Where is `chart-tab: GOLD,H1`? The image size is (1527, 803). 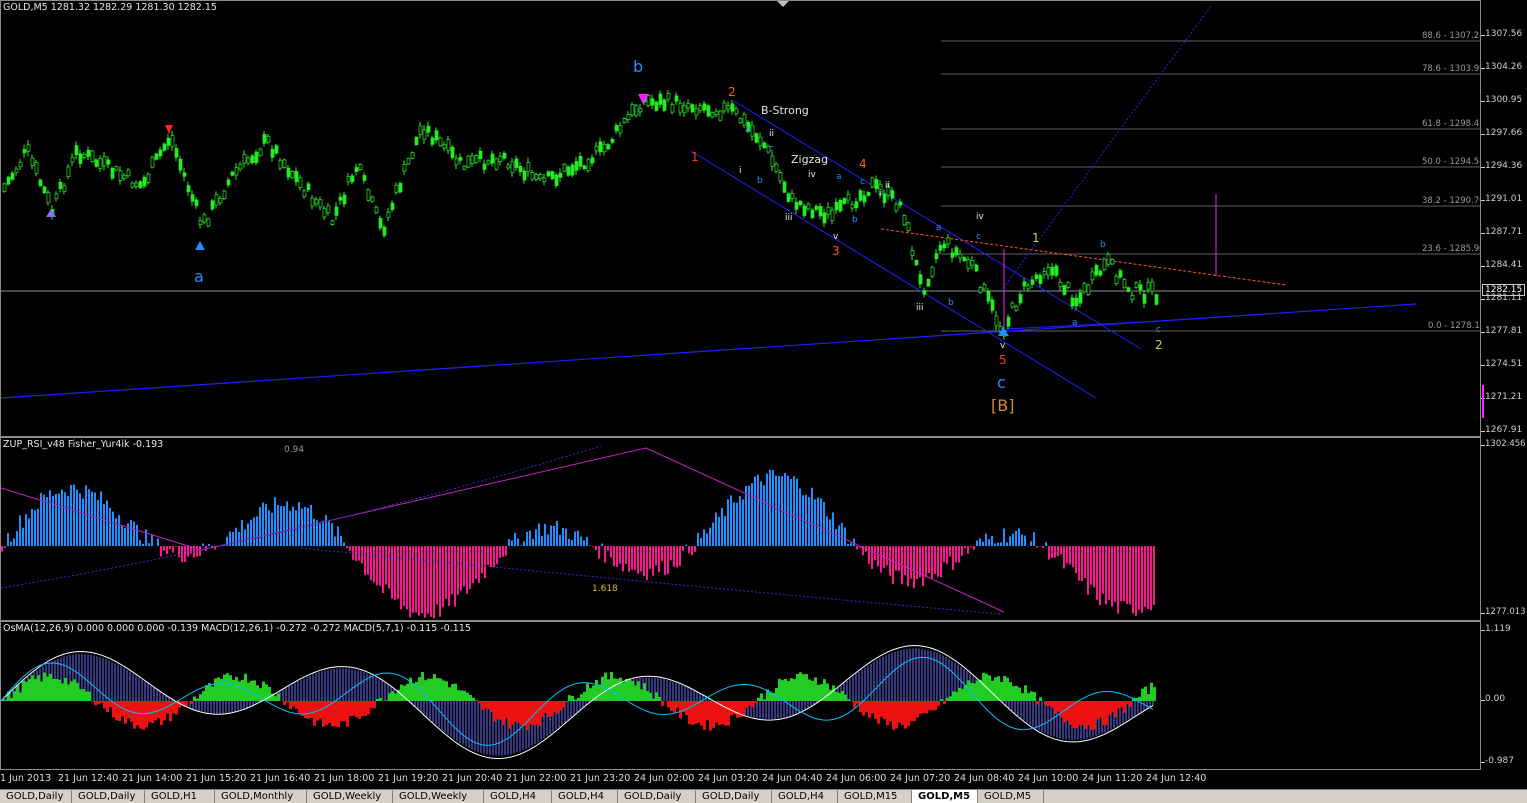 chart-tab: GOLD,H1 is located at coordinates (180, 796).